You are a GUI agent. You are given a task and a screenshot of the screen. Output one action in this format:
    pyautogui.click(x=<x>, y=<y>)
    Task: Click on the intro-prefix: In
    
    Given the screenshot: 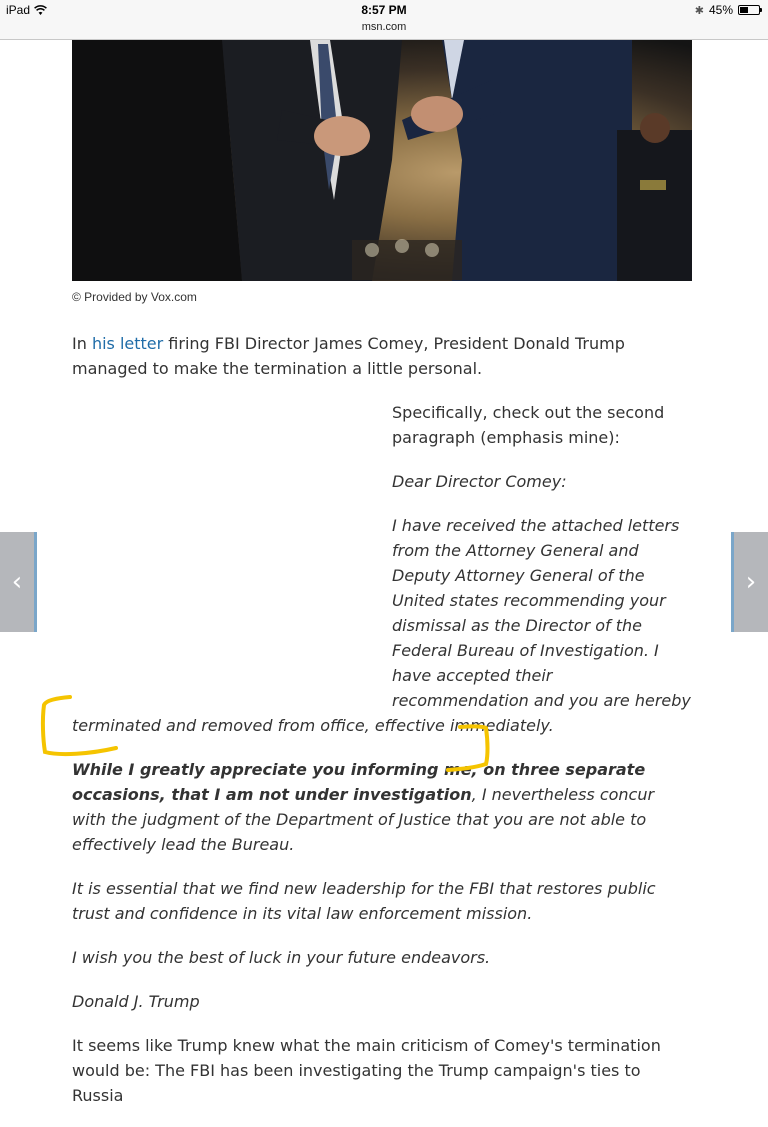 What is the action you would take?
    pyautogui.click(x=82, y=343)
    